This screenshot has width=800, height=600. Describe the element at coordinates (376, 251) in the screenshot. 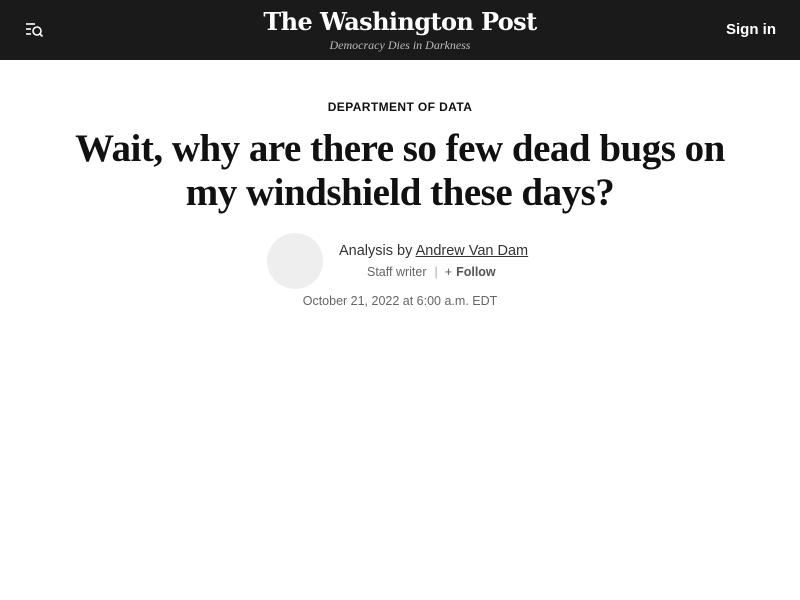

I see `byline-prefix: Analysis by` at that location.